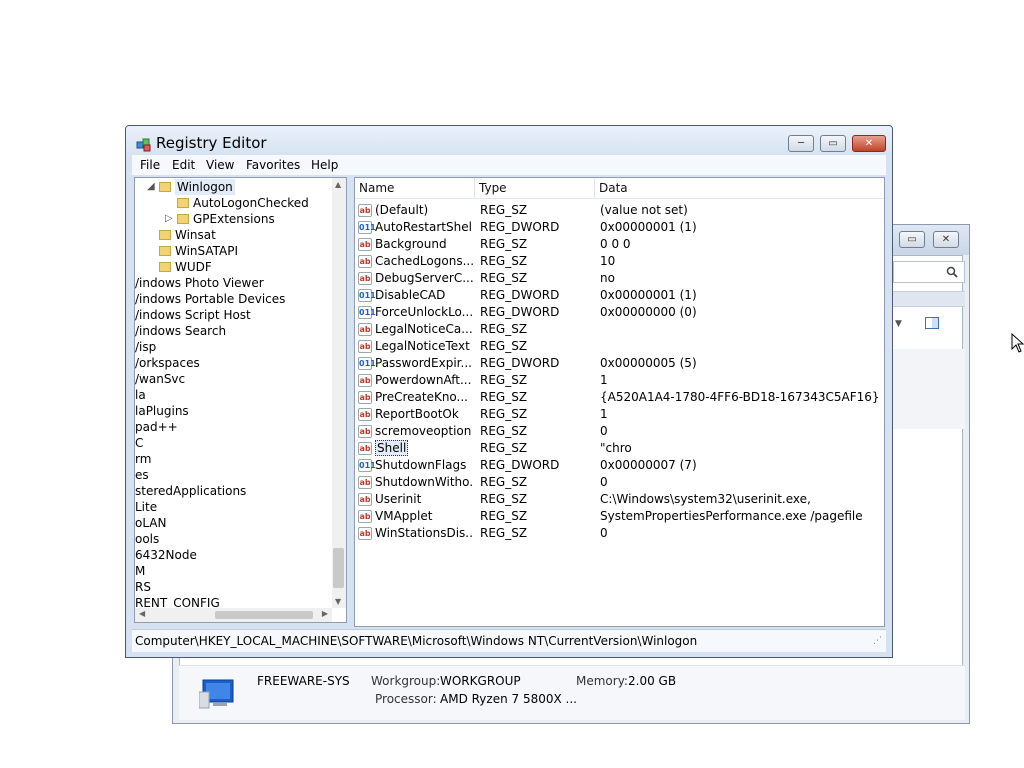 This screenshot has height=768, width=1024. Describe the element at coordinates (156, 427) in the screenshot. I see `tree-item-label: pad++` at that location.